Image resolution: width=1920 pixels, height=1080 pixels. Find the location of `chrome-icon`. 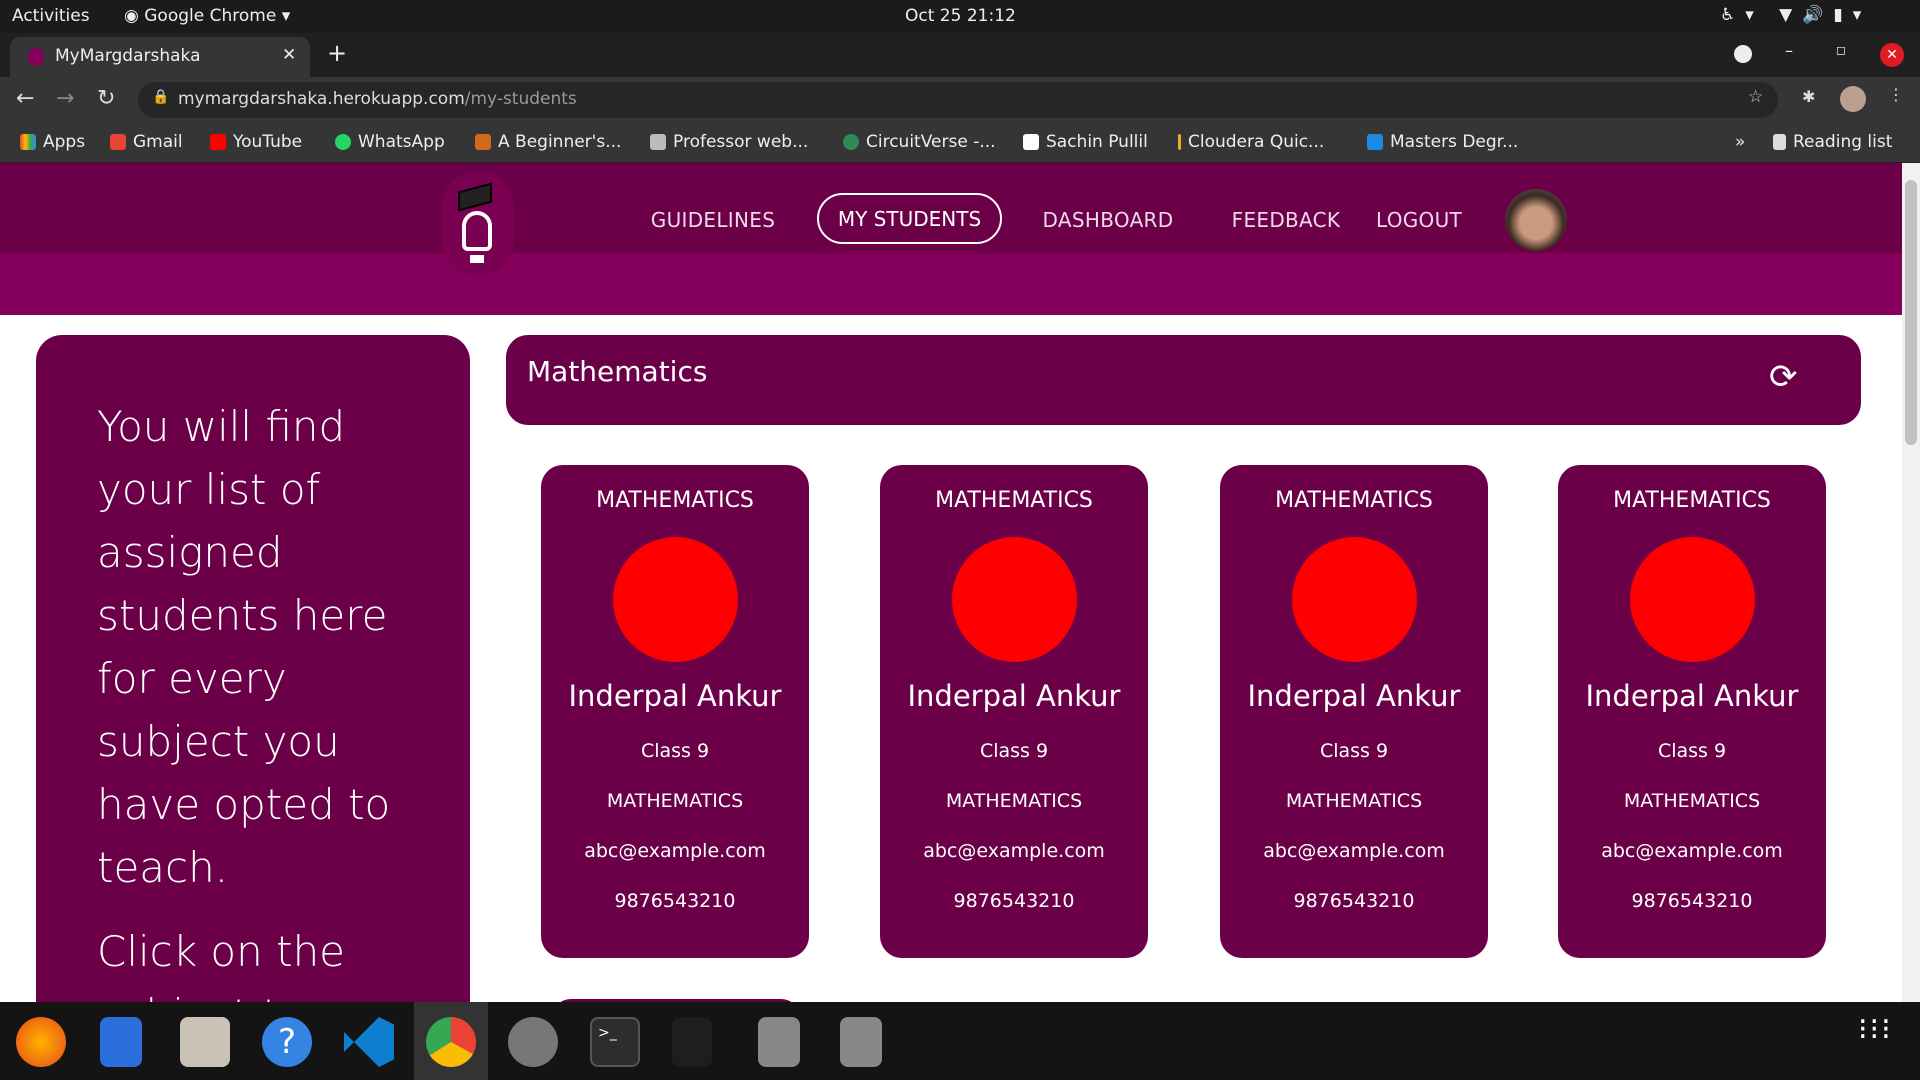

chrome-icon is located at coordinates (451, 1042).